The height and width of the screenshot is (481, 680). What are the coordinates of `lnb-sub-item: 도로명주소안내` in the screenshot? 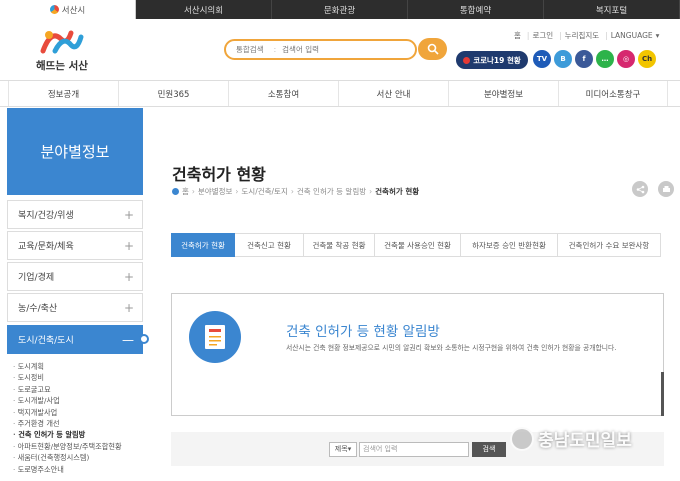 It's located at (78, 469).